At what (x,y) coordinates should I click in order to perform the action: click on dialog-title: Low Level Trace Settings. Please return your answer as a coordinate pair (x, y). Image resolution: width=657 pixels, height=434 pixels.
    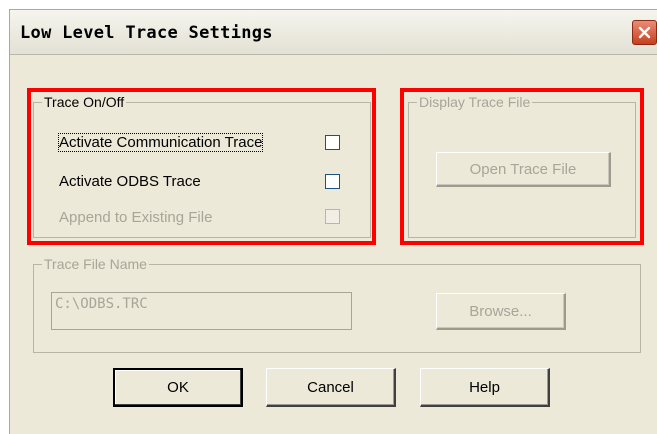
    Looking at the image, I should click on (146, 33).